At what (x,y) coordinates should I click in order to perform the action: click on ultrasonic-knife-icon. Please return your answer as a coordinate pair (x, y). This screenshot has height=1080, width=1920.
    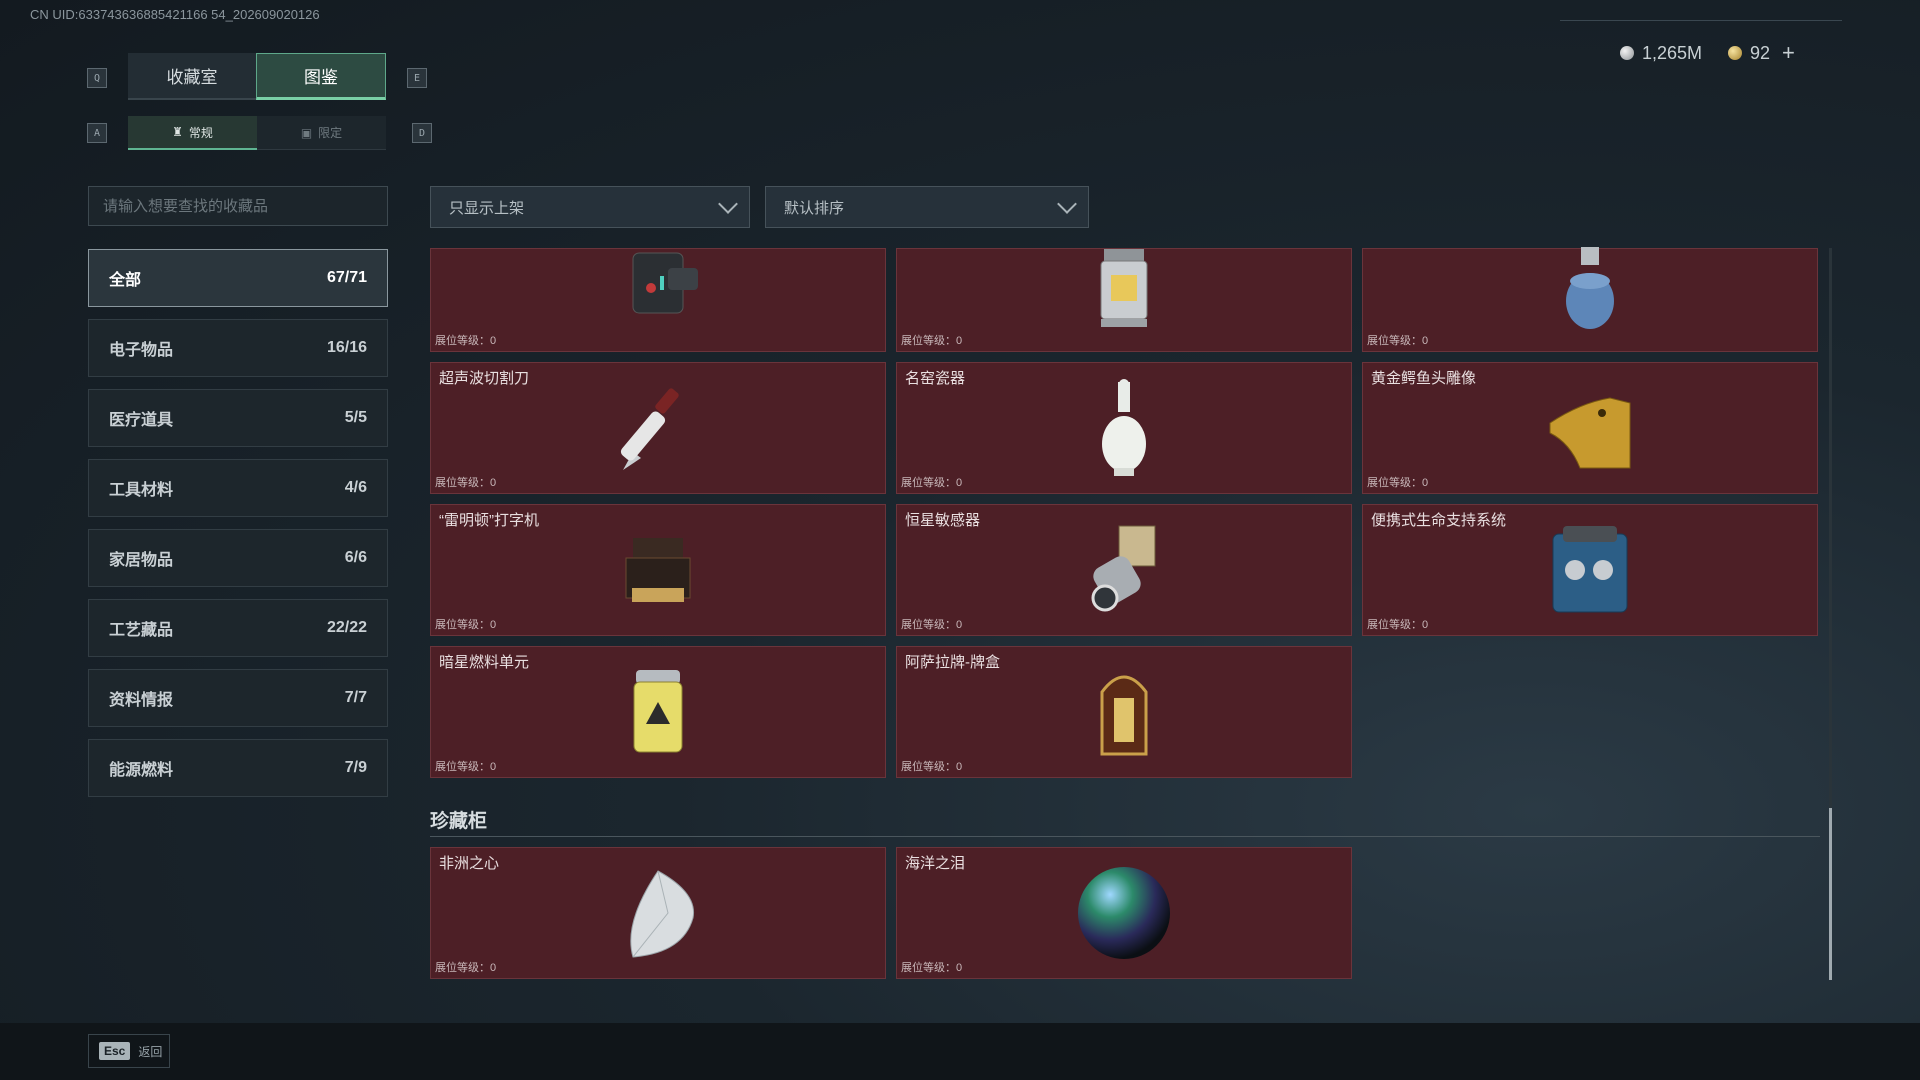
    Looking at the image, I should click on (649, 429).